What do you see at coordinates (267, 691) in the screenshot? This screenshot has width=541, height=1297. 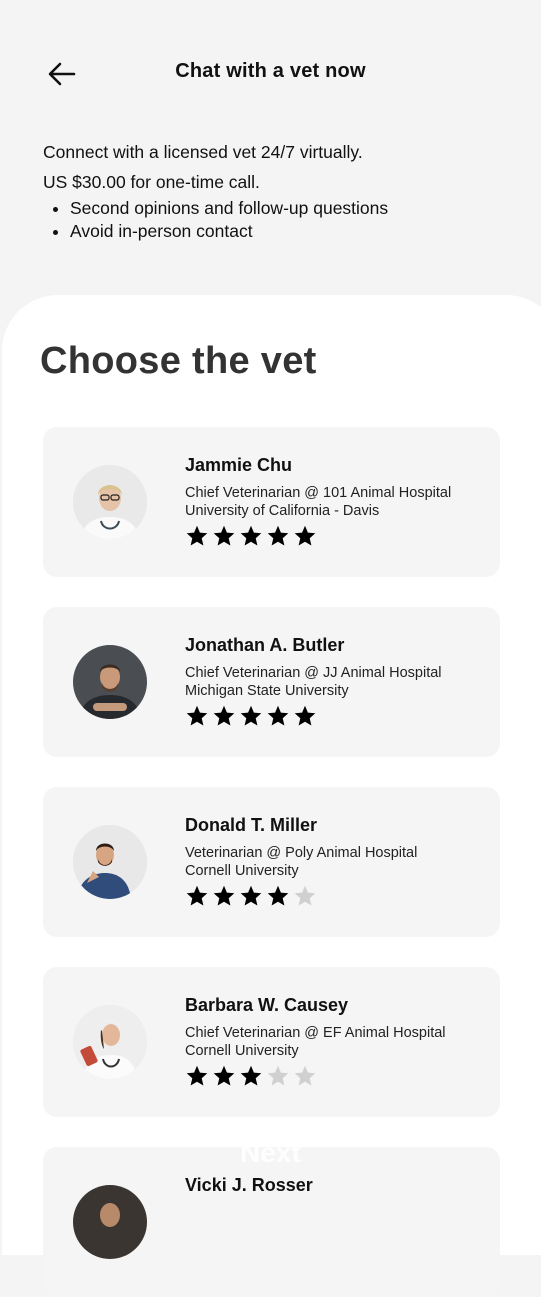 I see `vet-school: Michigan State University` at bounding box center [267, 691].